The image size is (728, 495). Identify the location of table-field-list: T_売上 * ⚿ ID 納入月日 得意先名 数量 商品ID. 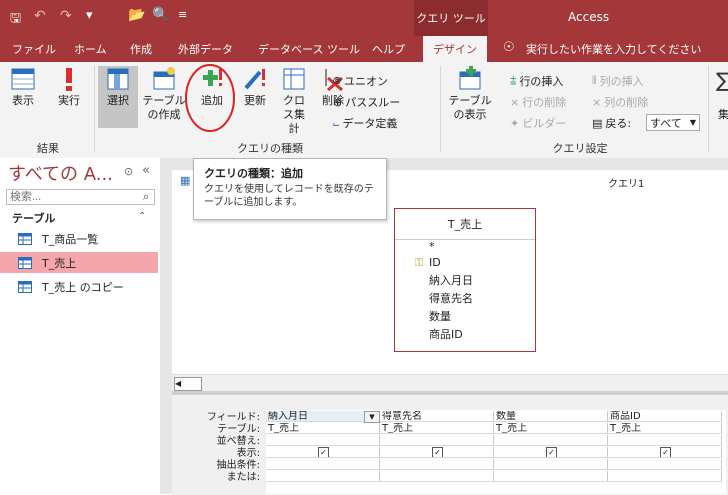
(465, 280).